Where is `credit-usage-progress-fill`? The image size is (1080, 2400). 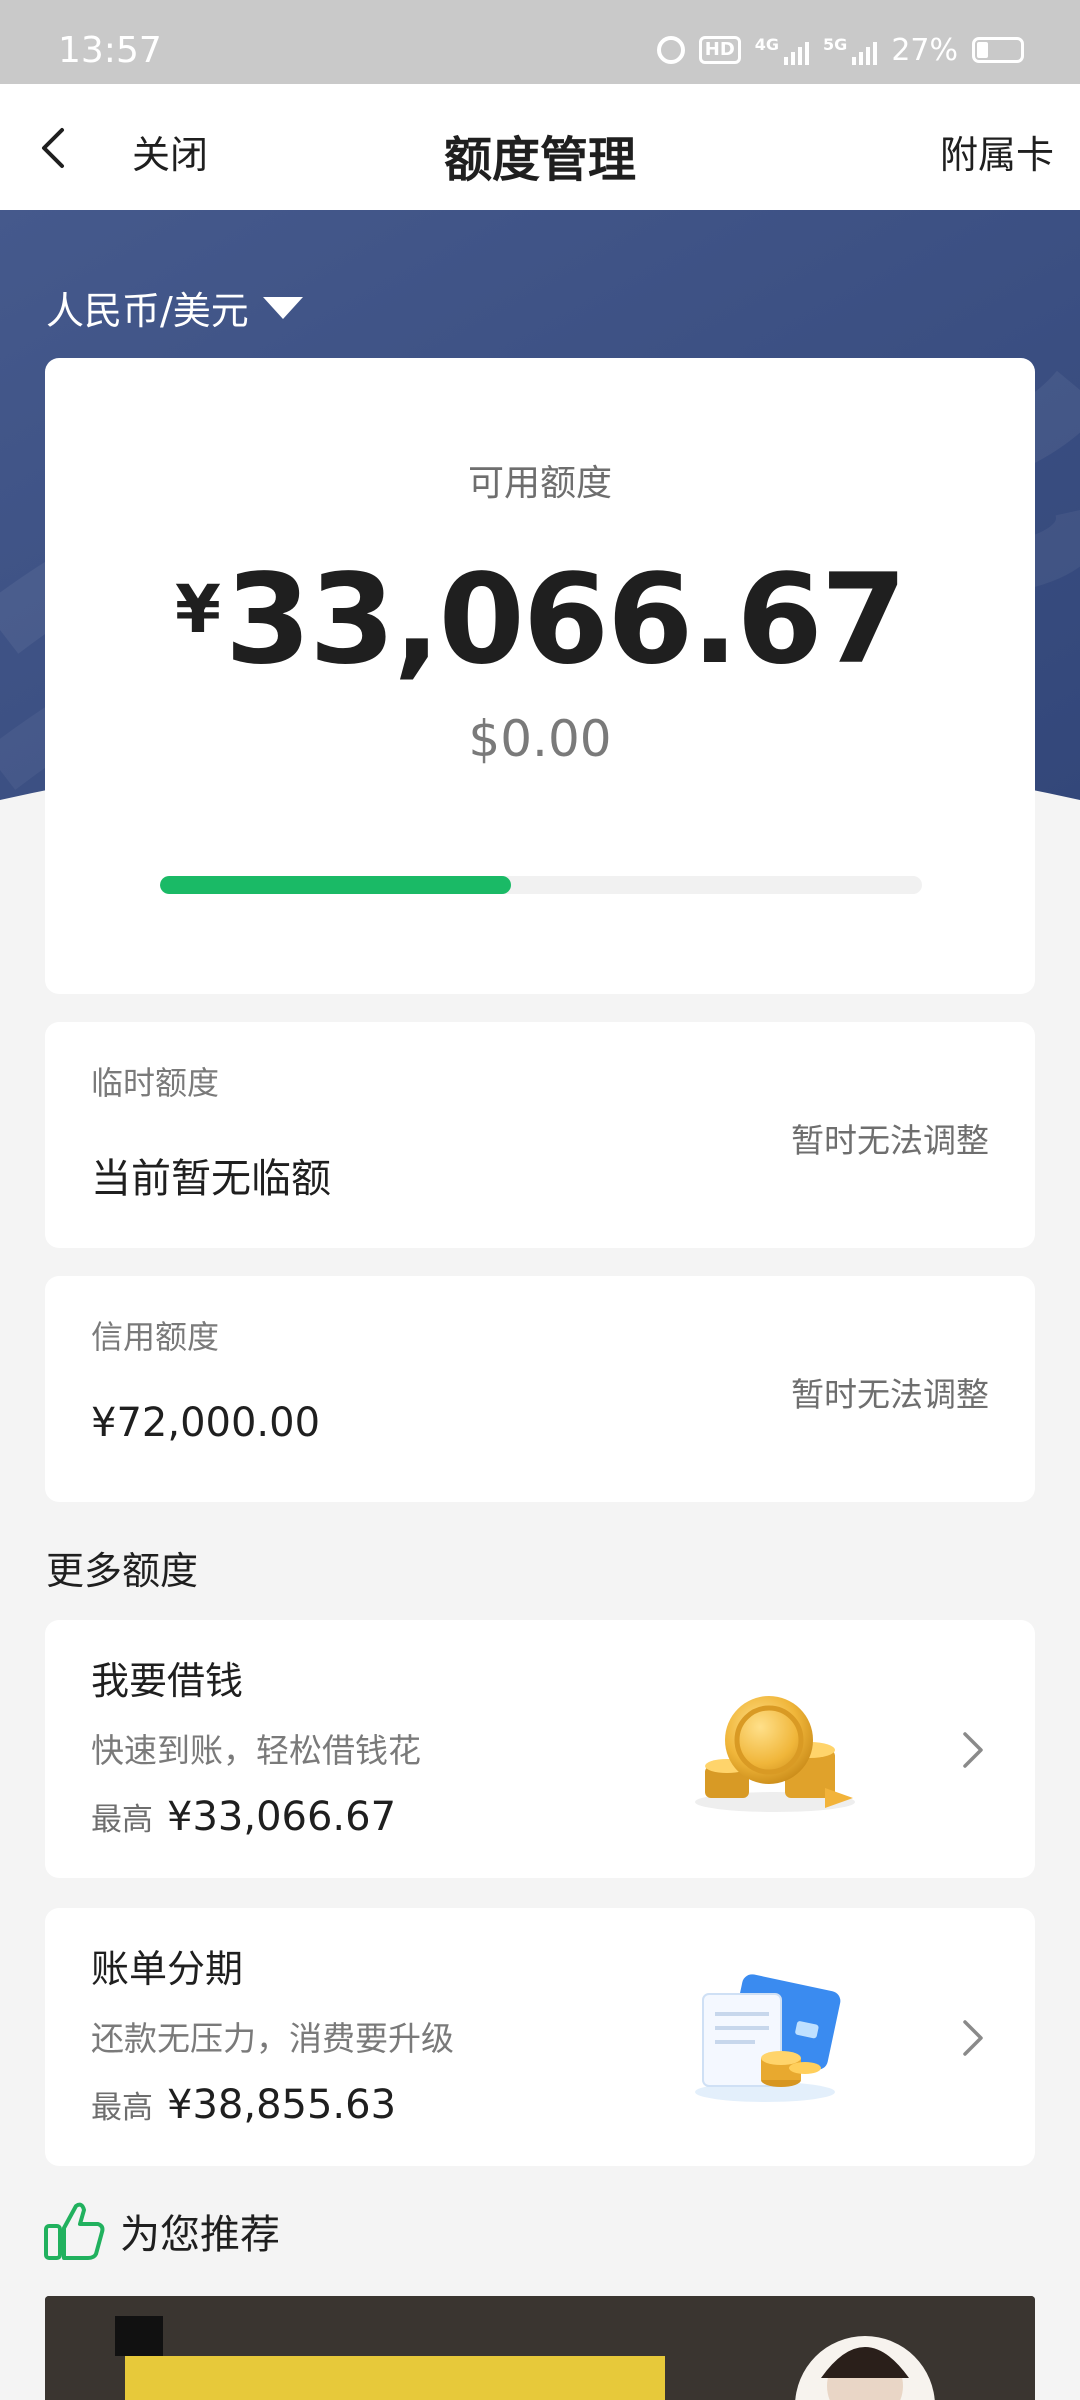 credit-usage-progress-fill is located at coordinates (335, 885).